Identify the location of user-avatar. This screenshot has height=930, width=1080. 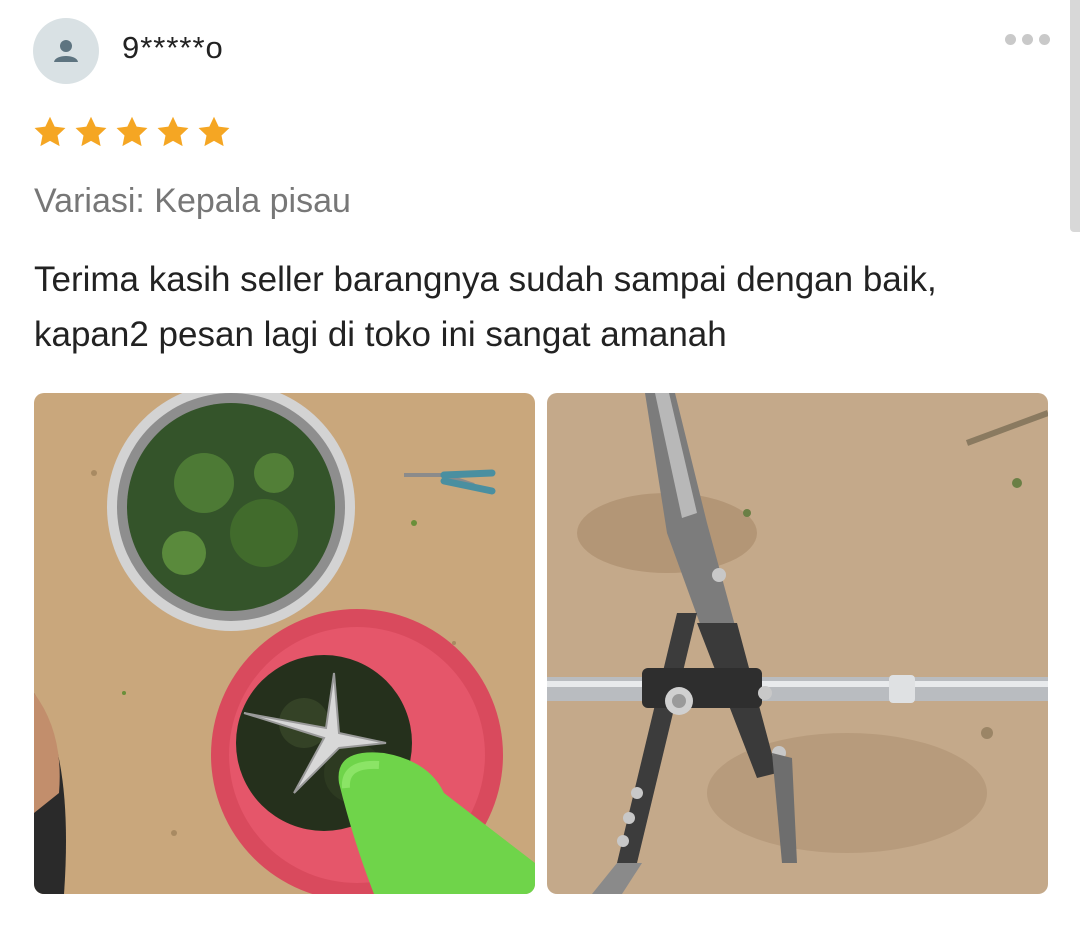
(66, 51).